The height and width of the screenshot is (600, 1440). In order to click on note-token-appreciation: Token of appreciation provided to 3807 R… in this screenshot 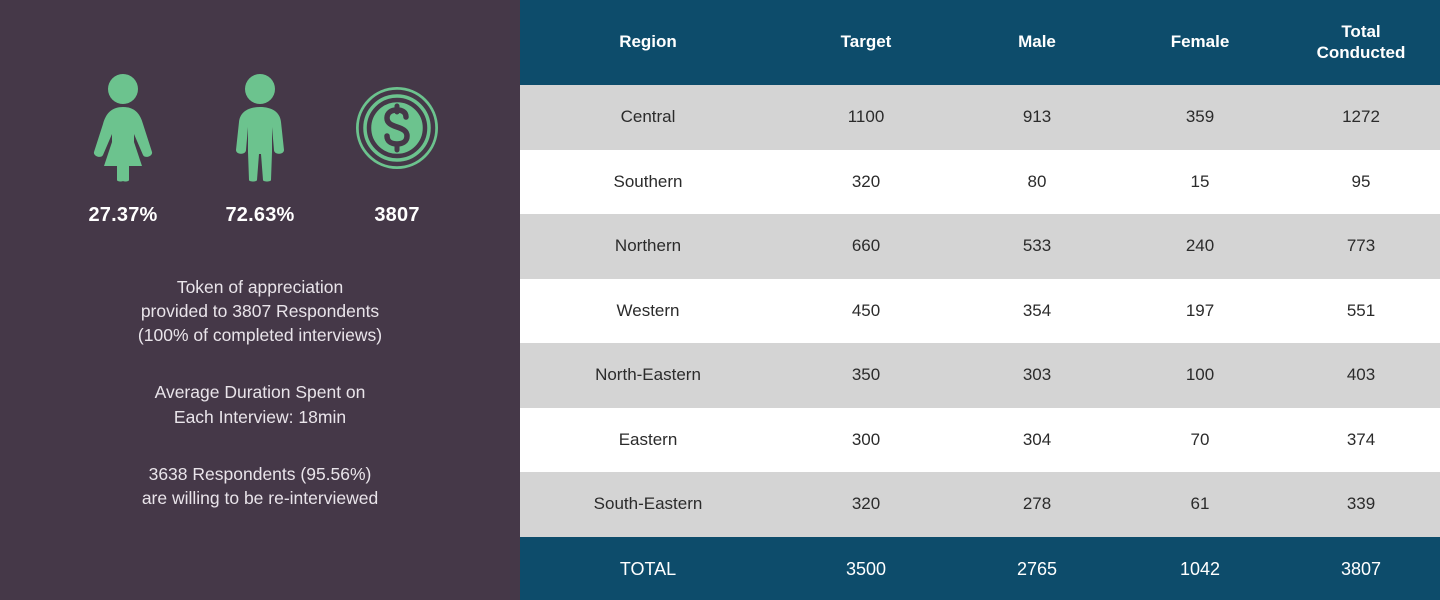, I will do `click(260, 311)`.